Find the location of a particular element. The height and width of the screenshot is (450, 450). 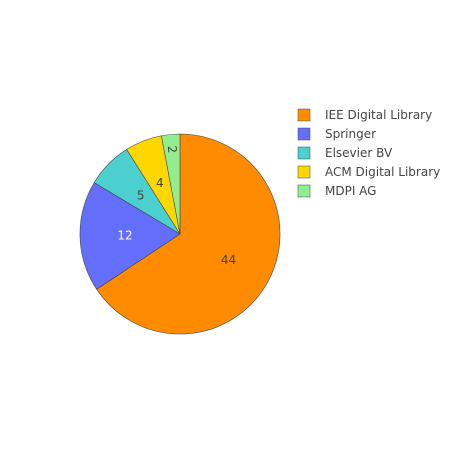

legend-label-mdpi-ag: MDPI AG is located at coordinates (350, 191).